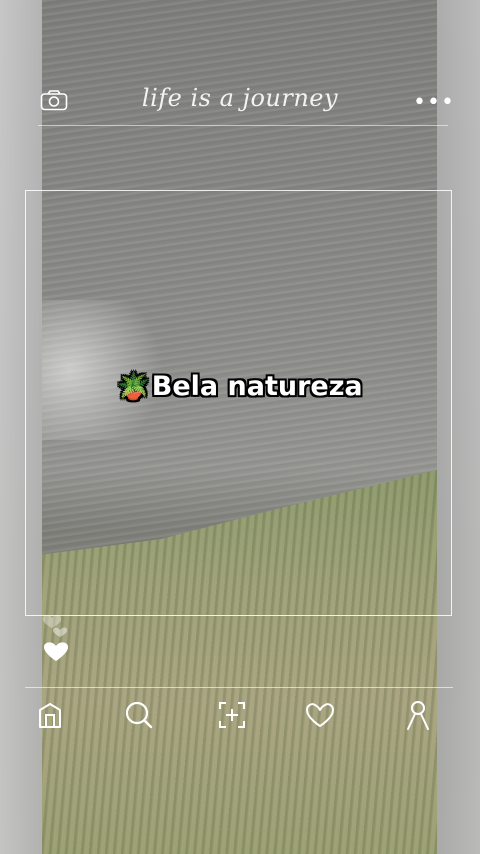  Describe the element at coordinates (133, 387) in the screenshot. I see `potted-plant-emoji: 🪴` at that location.